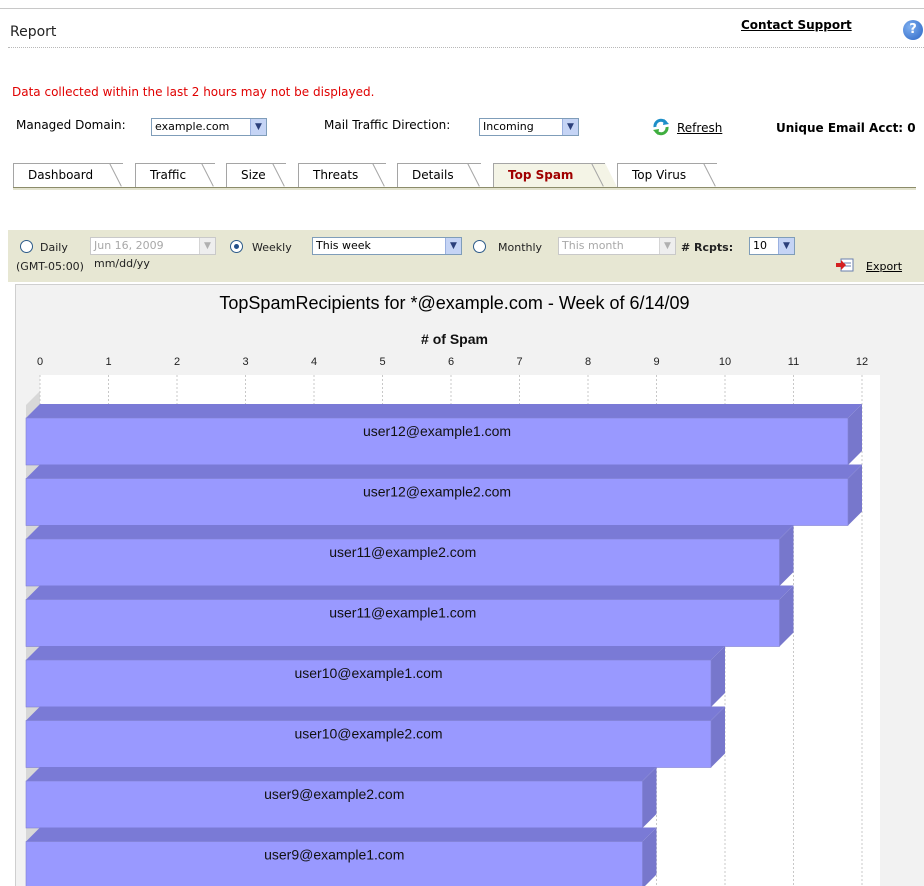  Describe the element at coordinates (437, 431) in the screenshot. I see `bar-label: user12@example1.com` at that location.